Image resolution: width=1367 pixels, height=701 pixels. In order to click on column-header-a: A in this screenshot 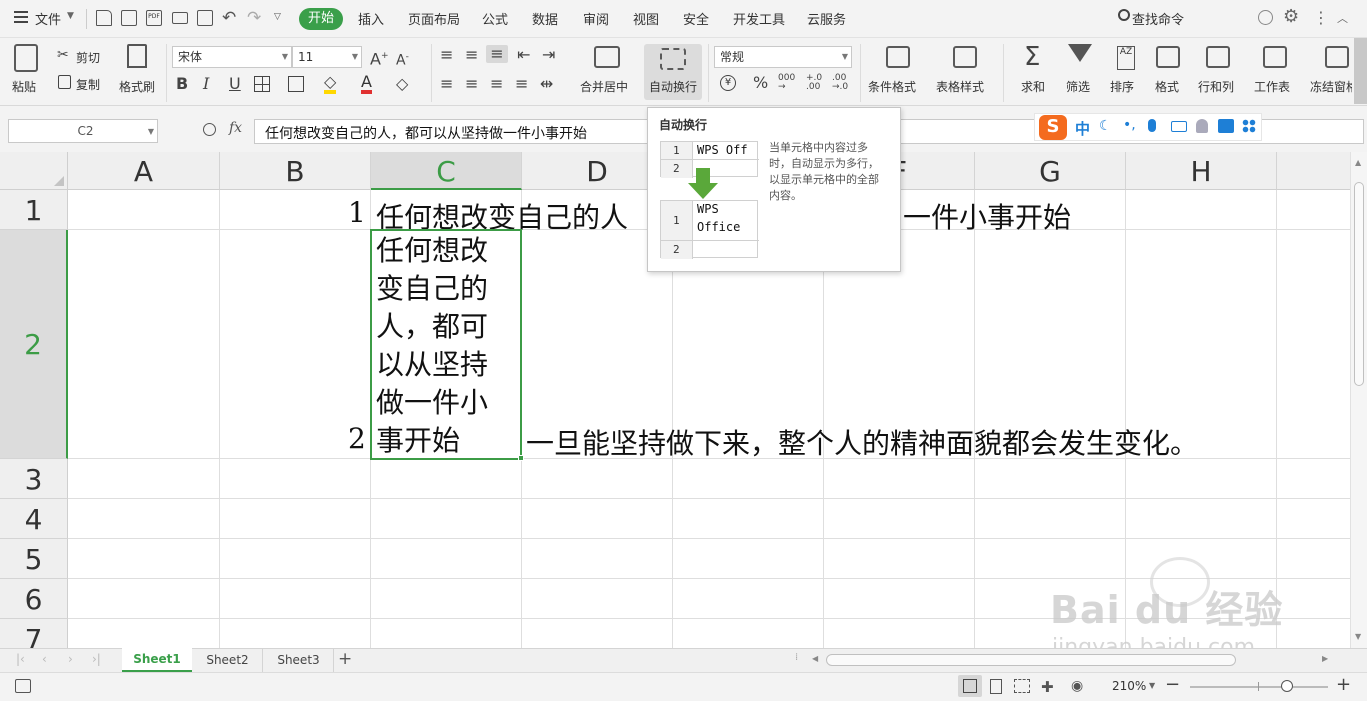, I will do `click(144, 171)`.